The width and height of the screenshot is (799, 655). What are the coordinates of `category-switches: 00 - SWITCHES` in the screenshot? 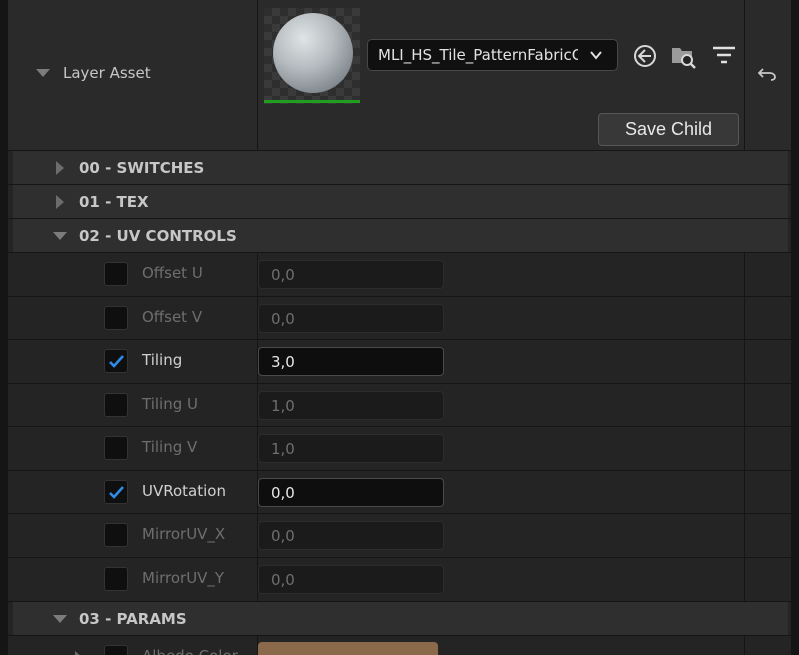 It's located at (400, 167).